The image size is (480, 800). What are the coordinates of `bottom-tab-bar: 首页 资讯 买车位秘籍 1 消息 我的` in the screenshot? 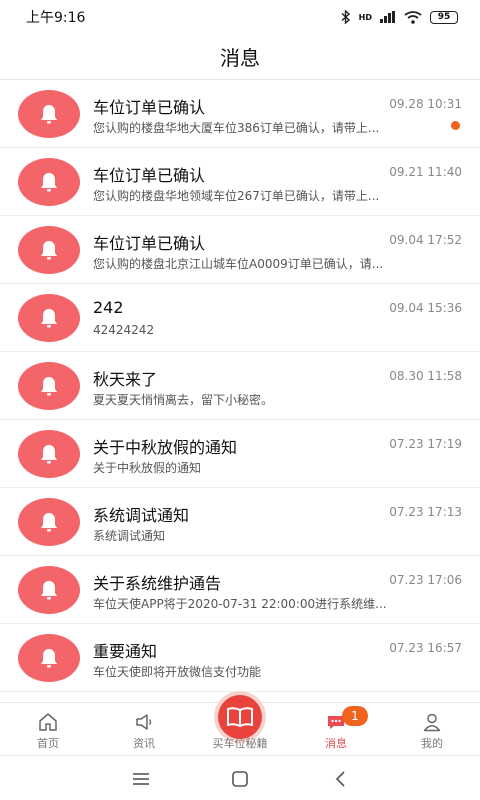 It's located at (240, 725).